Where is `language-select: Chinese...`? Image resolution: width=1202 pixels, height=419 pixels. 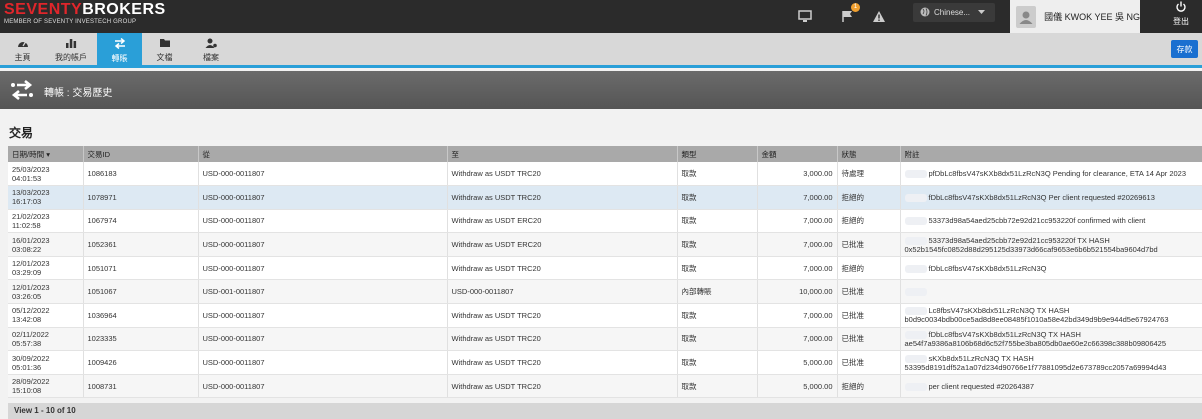
language-select: Chinese... is located at coordinates (954, 12).